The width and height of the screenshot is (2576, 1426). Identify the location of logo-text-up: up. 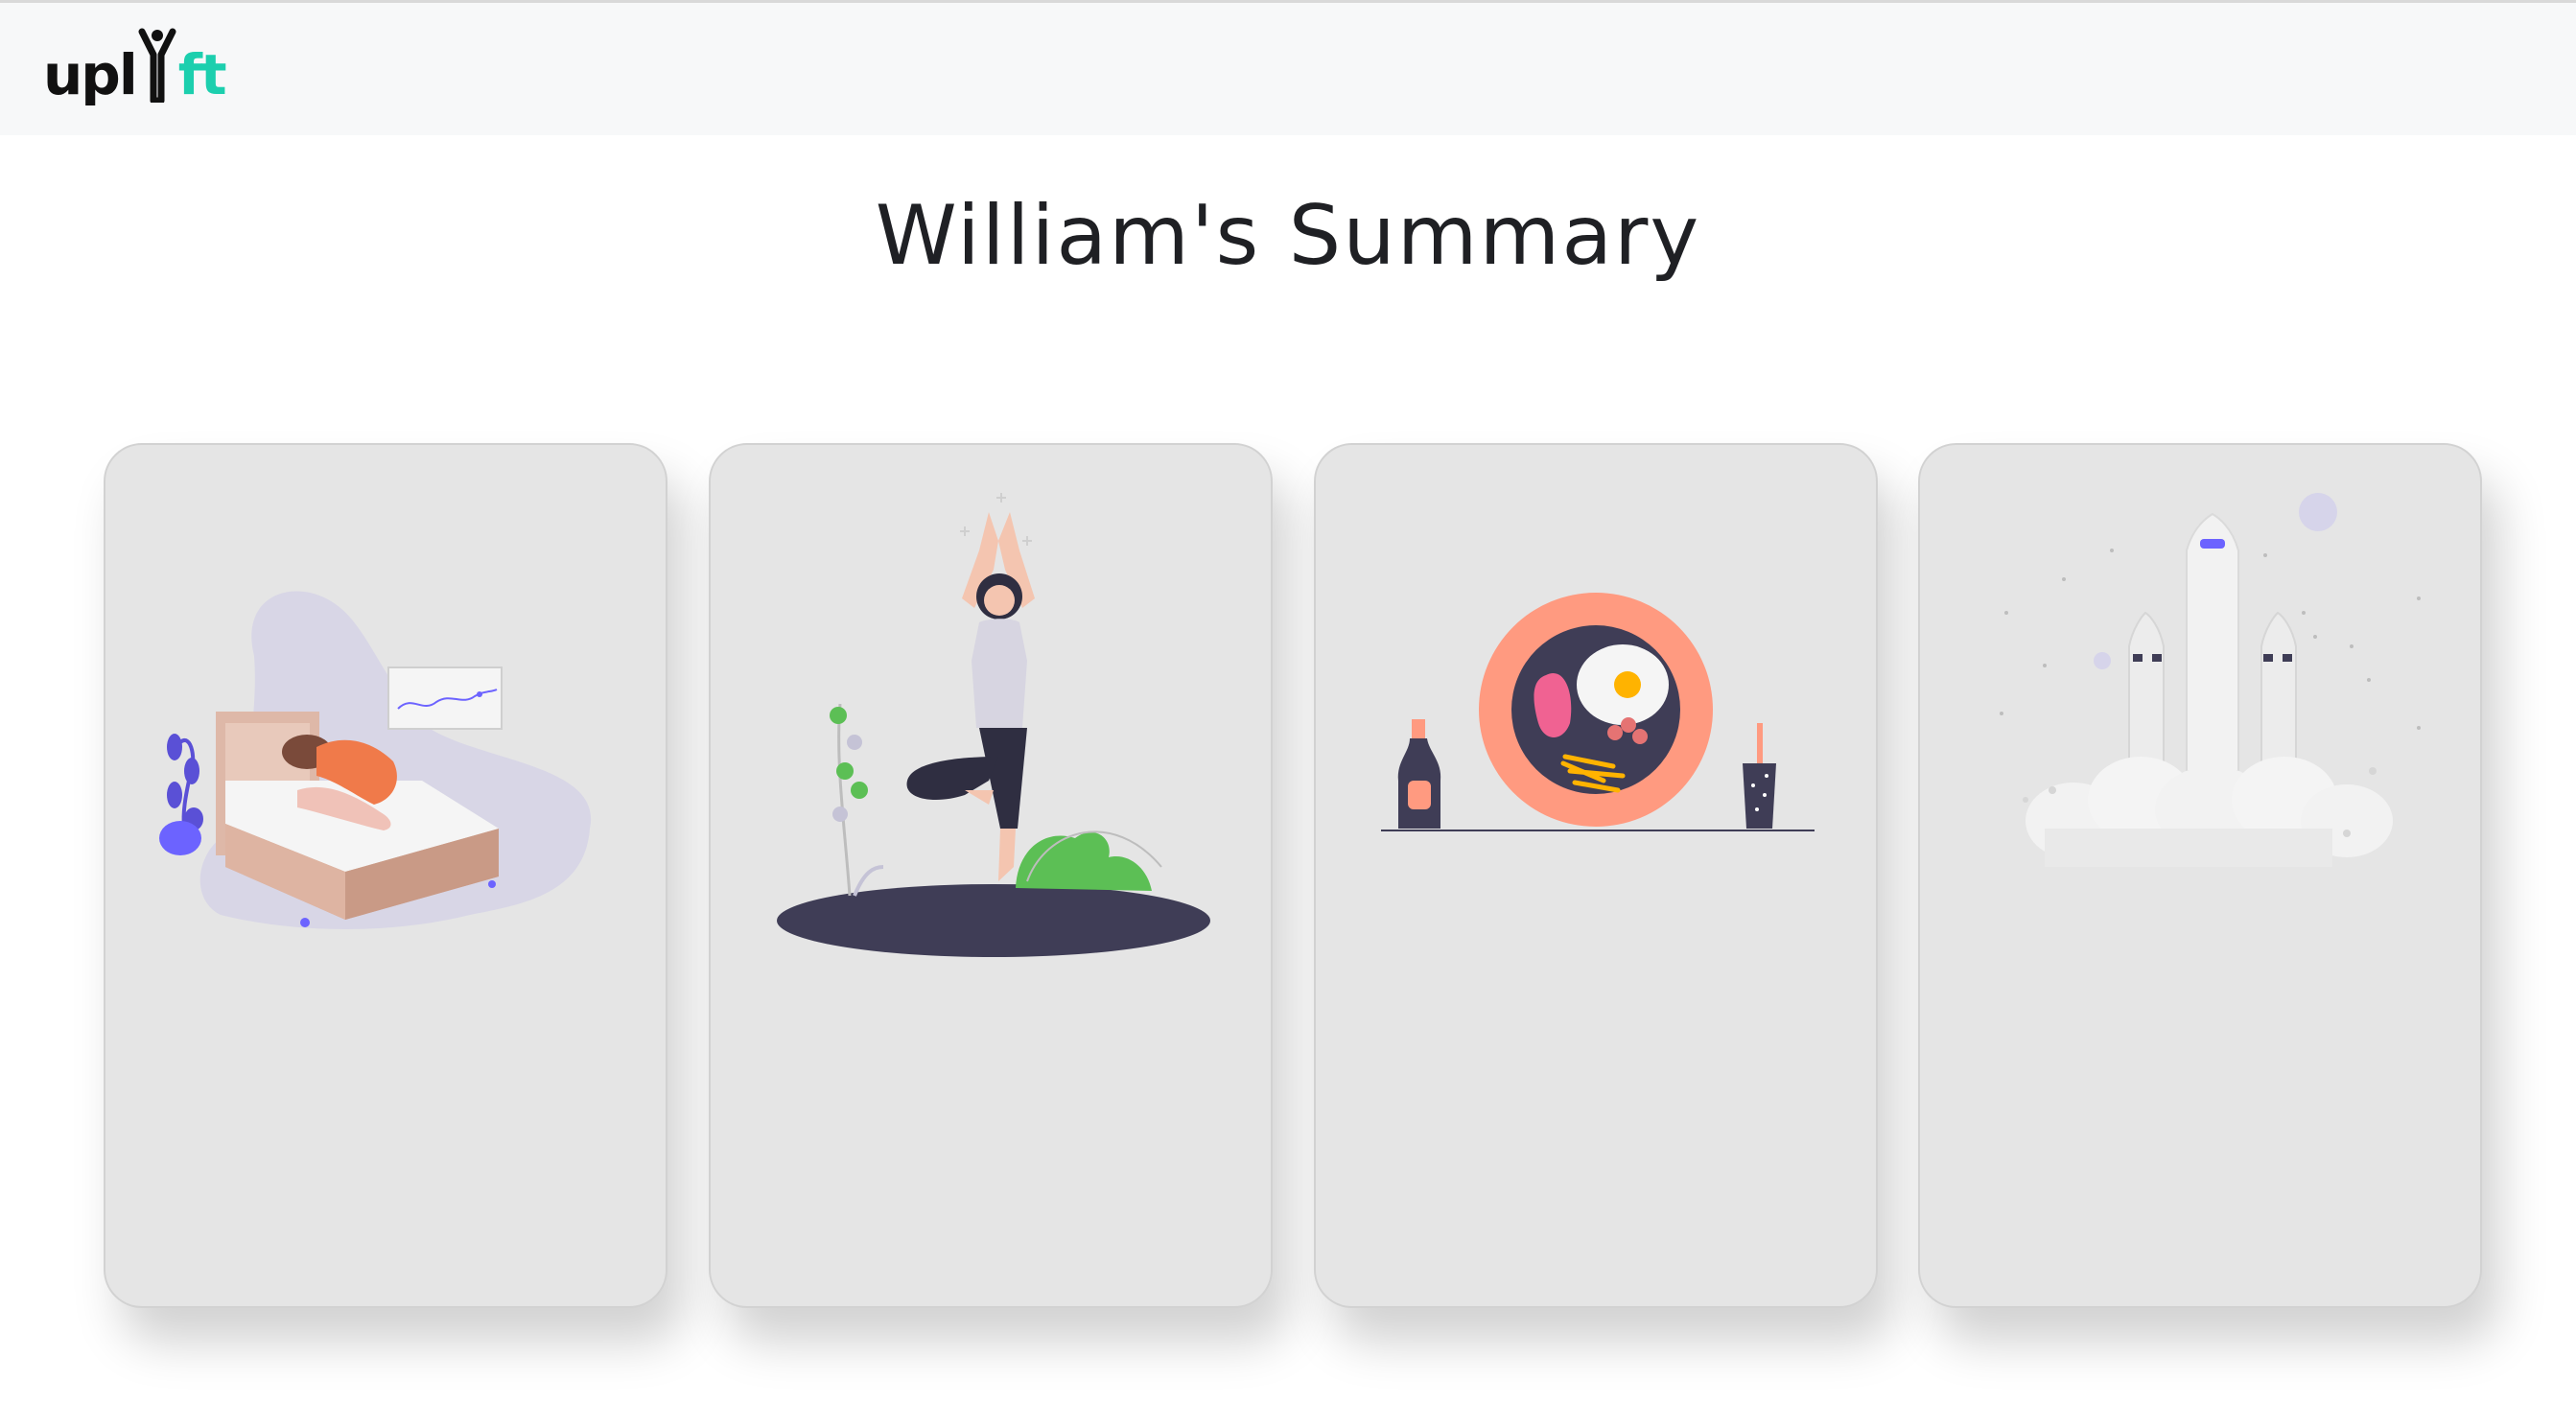
(82, 74).